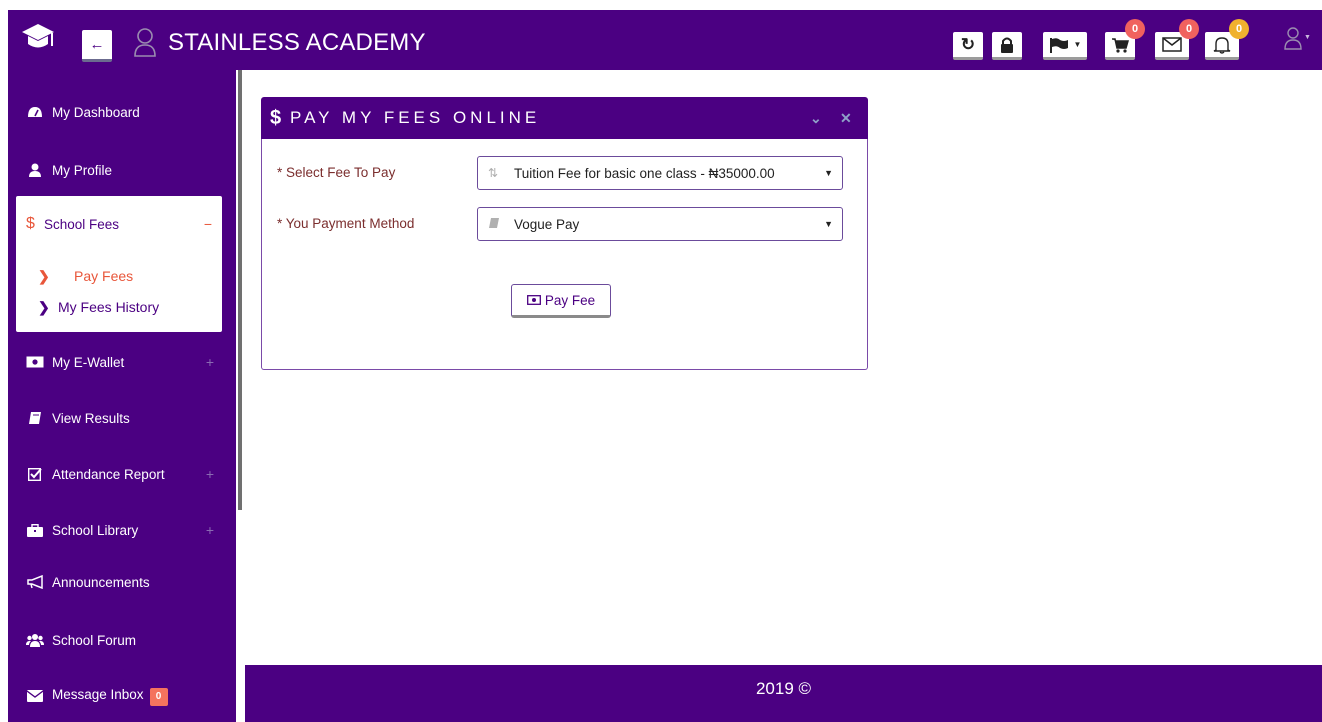 The image size is (1322, 722). Describe the element at coordinates (98, 694) in the screenshot. I see `sidebar-item-label: Message Inbox` at that location.